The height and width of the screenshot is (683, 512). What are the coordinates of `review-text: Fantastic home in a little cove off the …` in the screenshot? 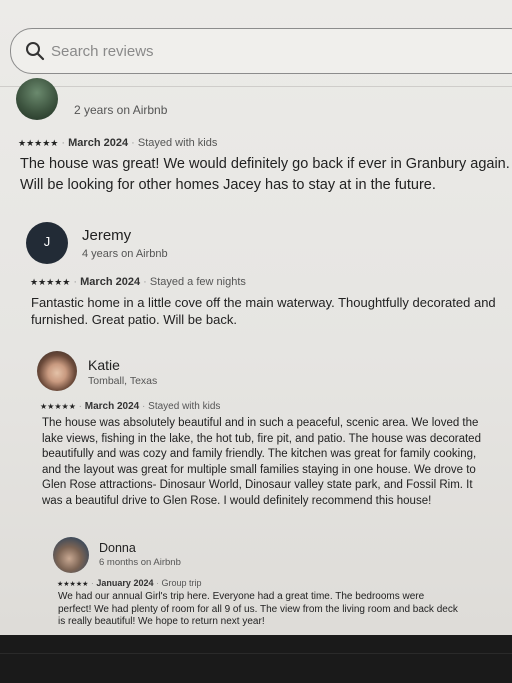 It's located at (263, 311).